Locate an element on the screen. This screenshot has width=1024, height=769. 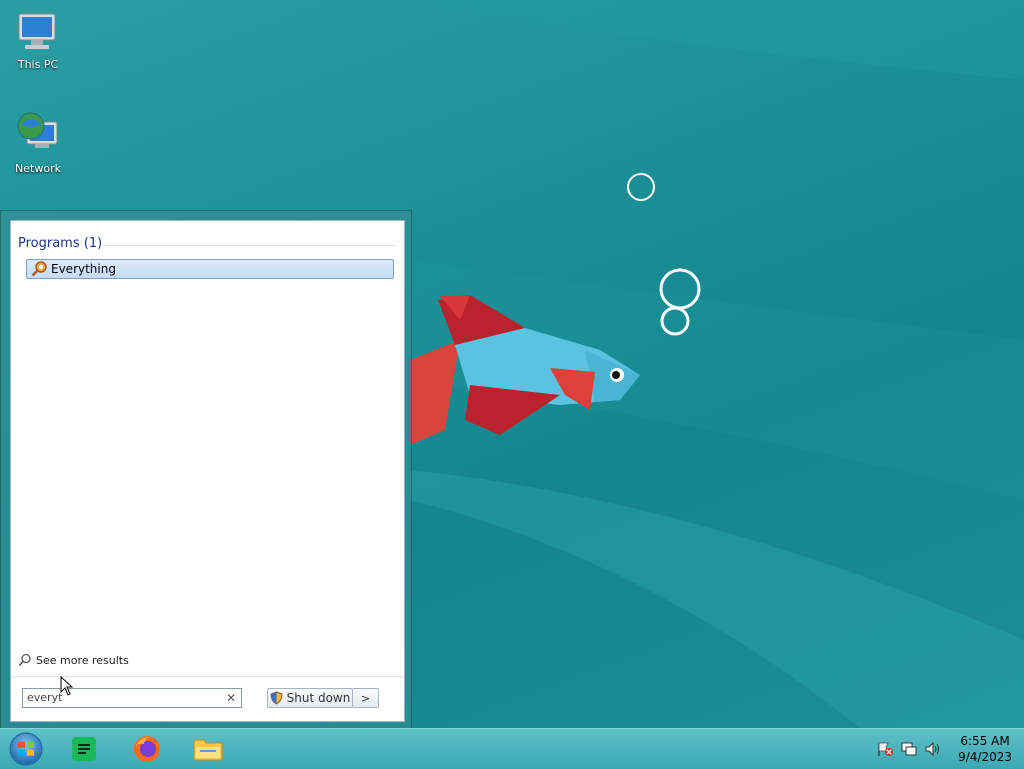
see-more-results-link: See more results is located at coordinates (73, 660).